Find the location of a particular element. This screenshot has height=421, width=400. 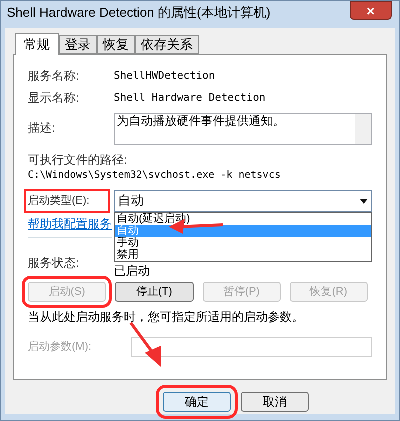

help-link: 帮助我配置服务 is located at coordinates (70, 224).